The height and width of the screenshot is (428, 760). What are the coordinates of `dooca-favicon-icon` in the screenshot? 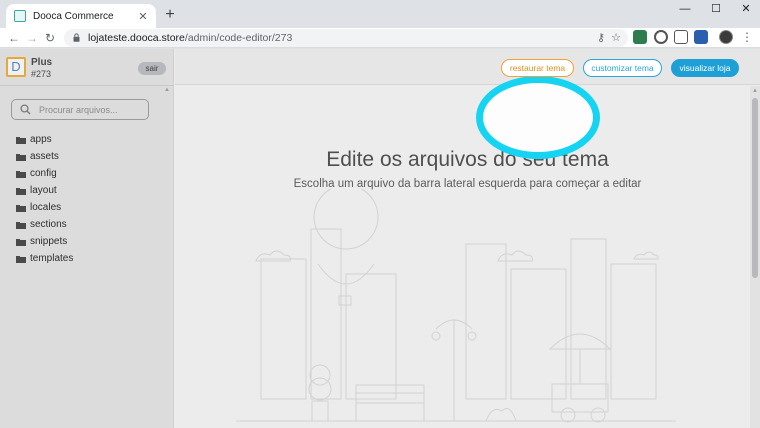 It's located at (20, 16).